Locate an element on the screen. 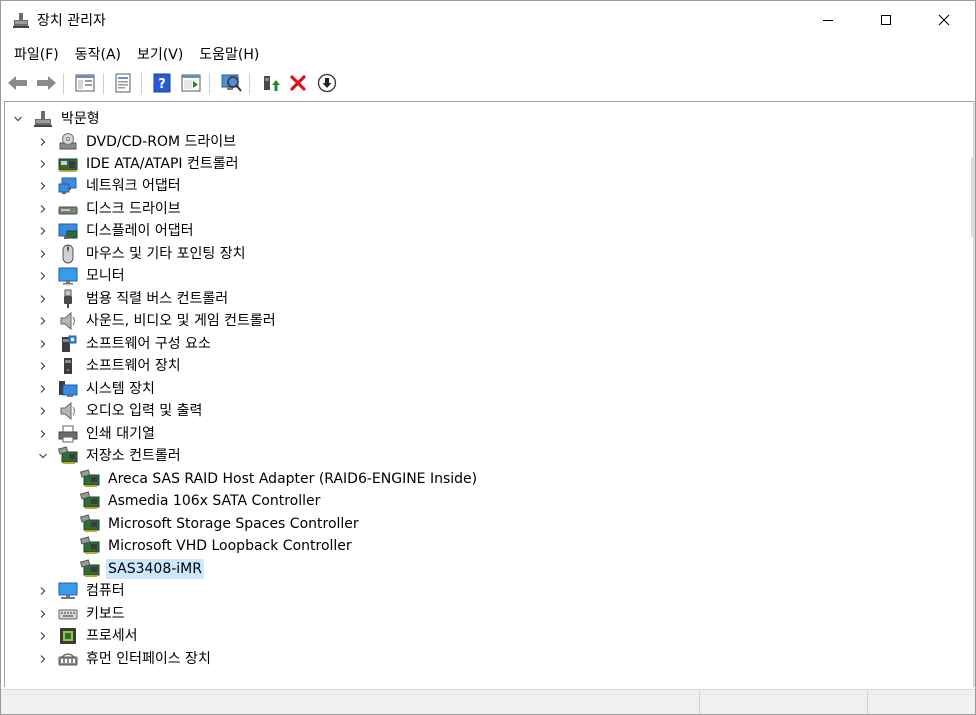  tree-category: 시스템 장치 is located at coordinates (96, 389).